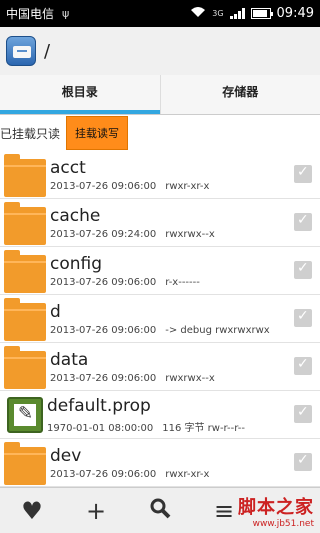 The image size is (320, 533). I want to click on file-perm: r-x------, so click(182, 282).